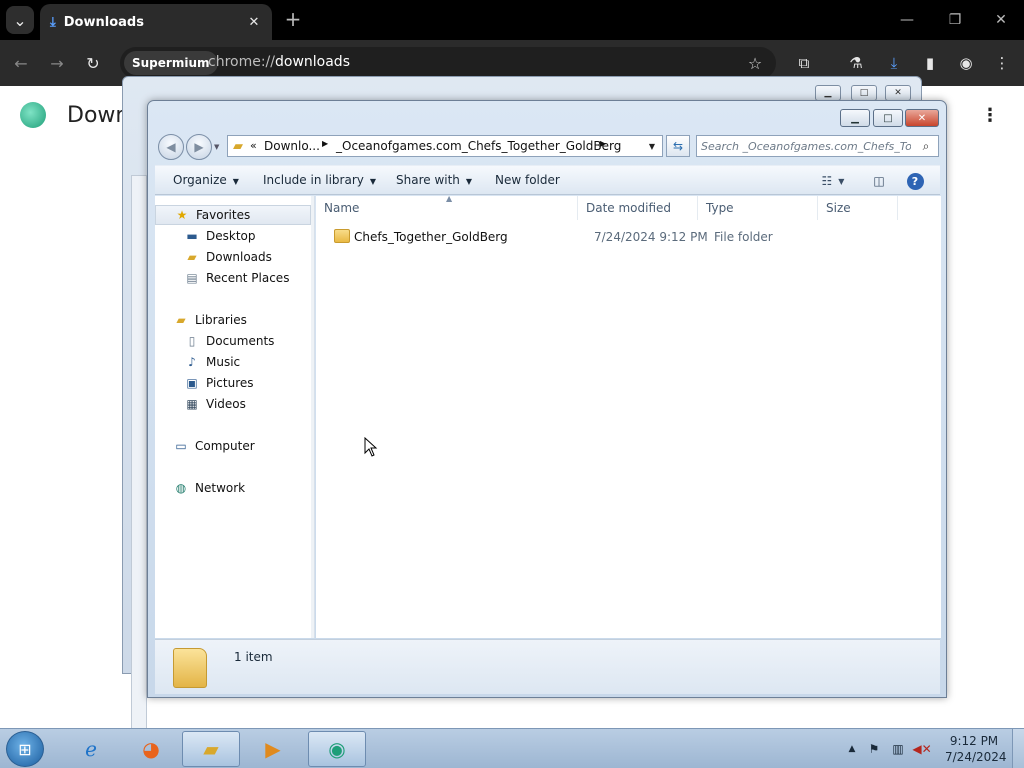 The image size is (1024, 768). What do you see at coordinates (342, 236) in the screenshot?
I see `folder-icon` at bounding box center [342, 236].